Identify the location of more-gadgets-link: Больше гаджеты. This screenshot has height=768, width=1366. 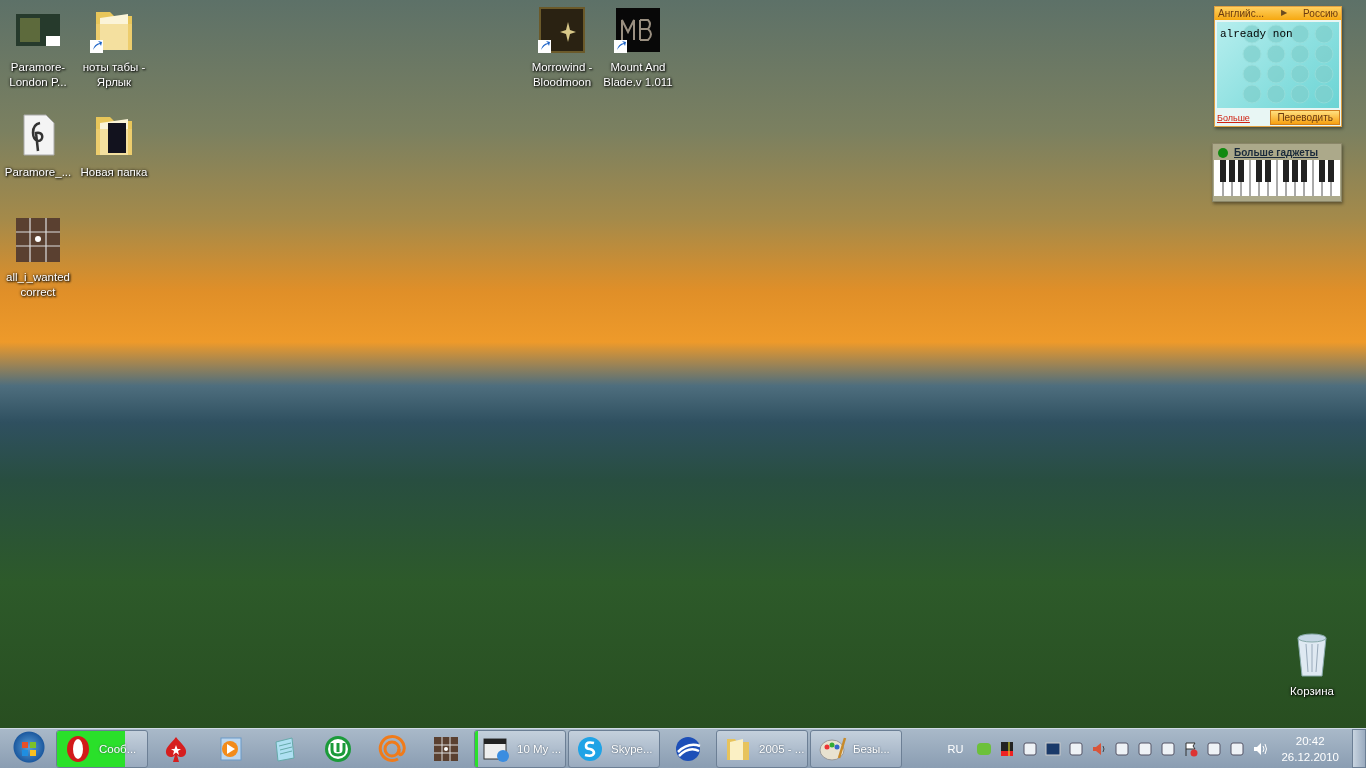
(1276, 152).